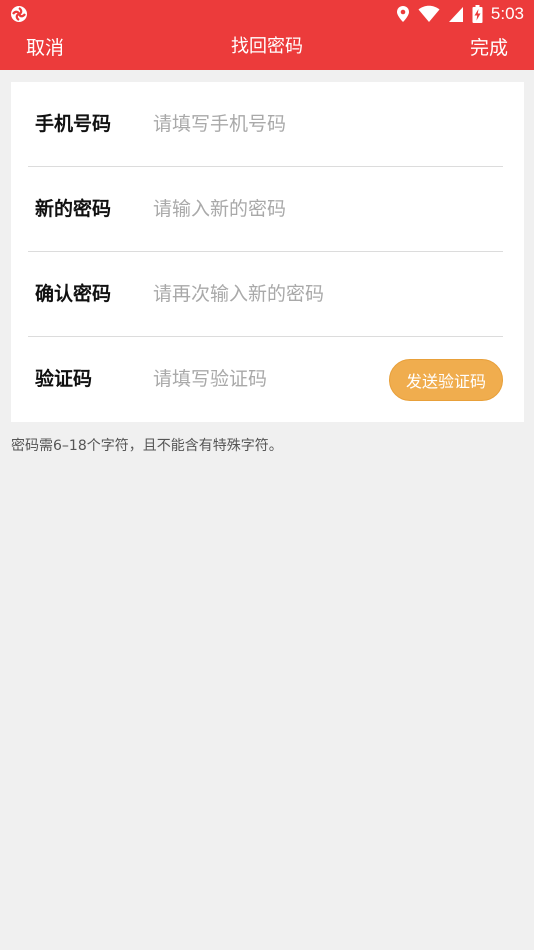 This screenshot has width=534, height=950. Describe the element at coordinates (455, 14) in the screenshot. I see `signal-icon` at that location.